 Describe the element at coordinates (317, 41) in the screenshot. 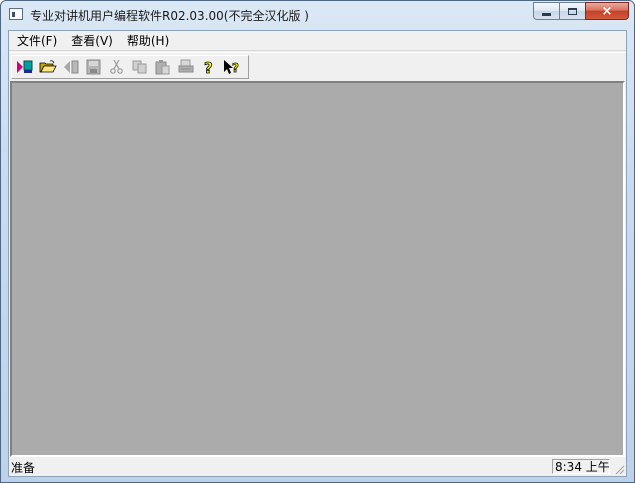

I see `menu-bar: 文件(F) 查看(V) 帮助(H)` at that location.